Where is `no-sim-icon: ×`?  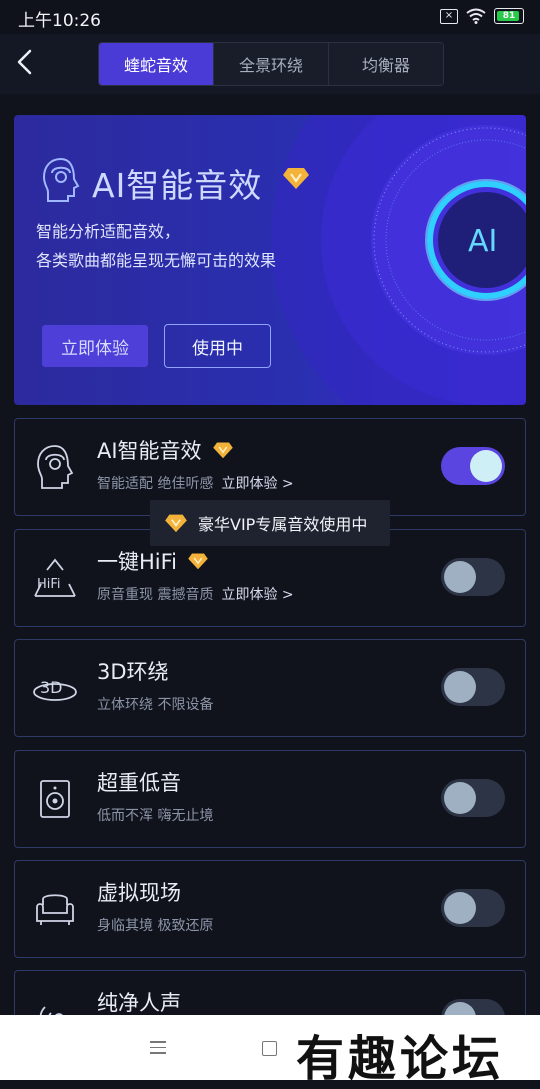 no-sim-icon: × is located at coordinates (449, 16).